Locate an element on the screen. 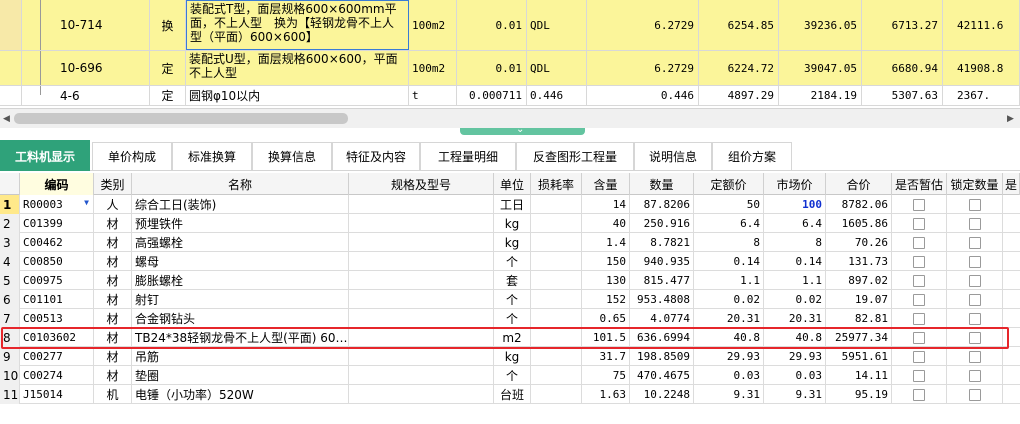 This screenshot has height=424, width=1020. table-row: 2 C01399 材预埋铁件 kg 40 250.916 6.4 6.4 1605.86 is located at coordinates (510, 223).